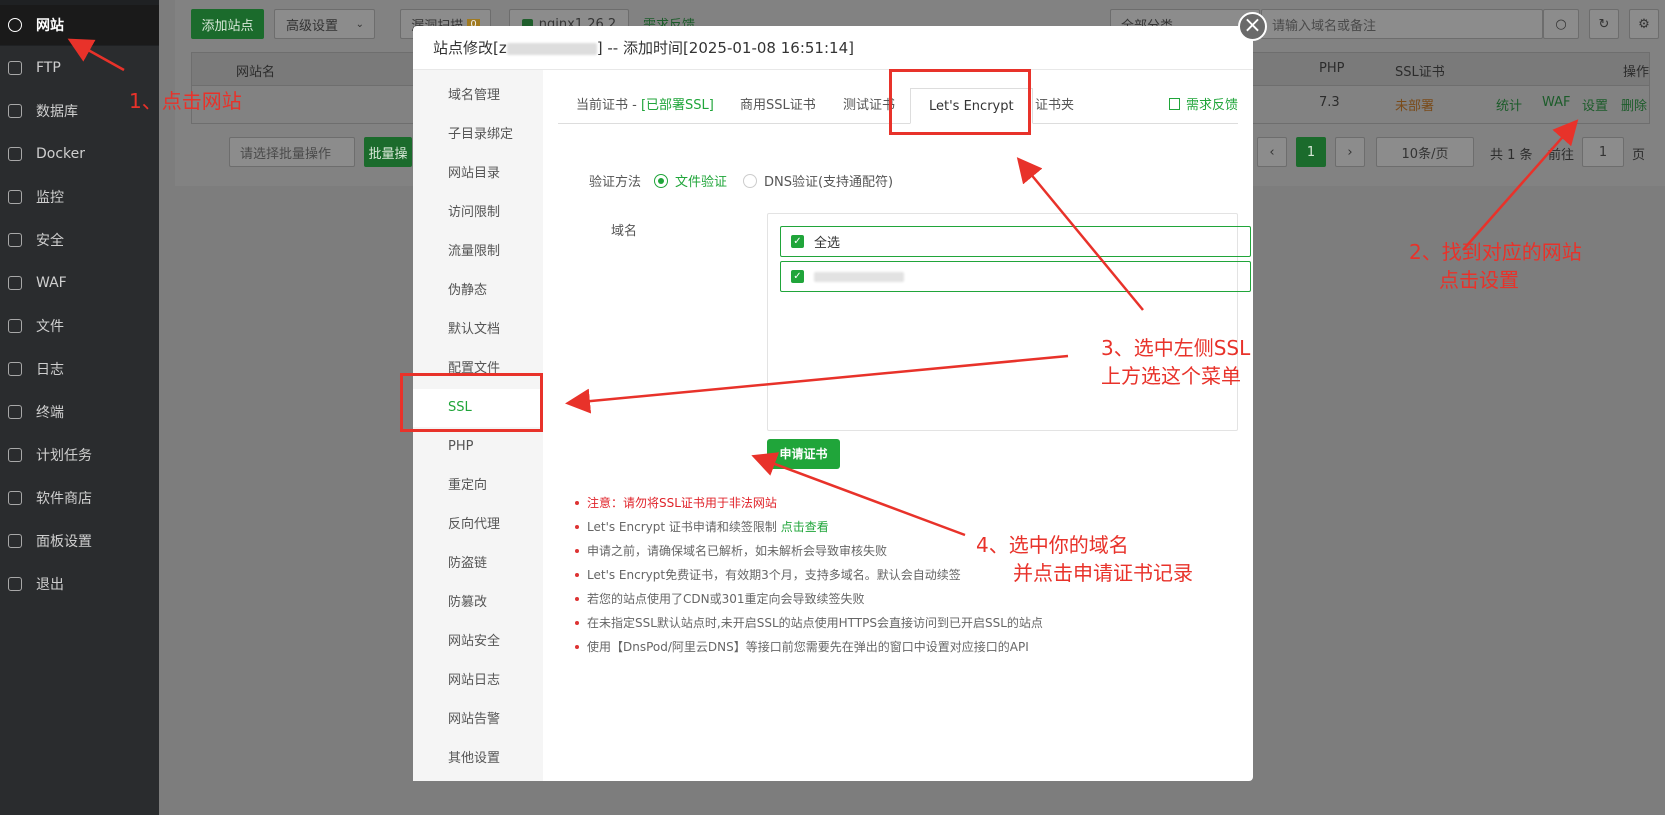 Image resolution: width=1665 pixels, height=815 pixels. I want to click on annotation-step2-line1: 2、找到对应的网站, so click(1495, 252).